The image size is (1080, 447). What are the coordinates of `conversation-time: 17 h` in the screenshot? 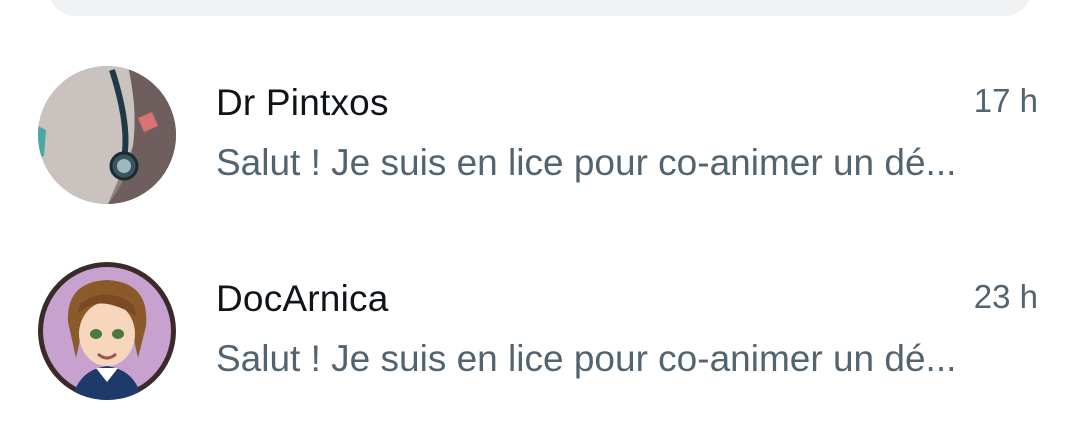 It's located at (1005, 100).